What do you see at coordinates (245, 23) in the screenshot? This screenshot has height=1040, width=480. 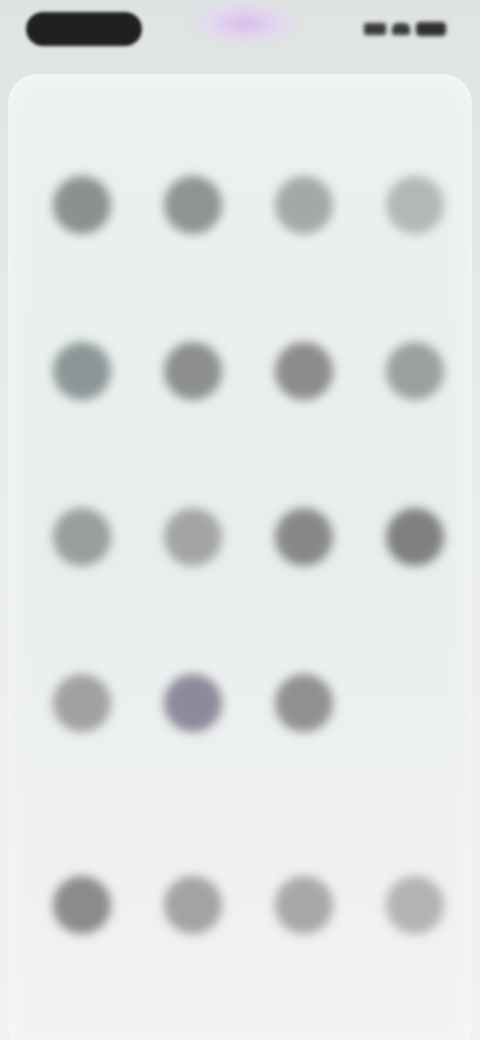 I see `dynamic-island` at bounding box center [245, 23].